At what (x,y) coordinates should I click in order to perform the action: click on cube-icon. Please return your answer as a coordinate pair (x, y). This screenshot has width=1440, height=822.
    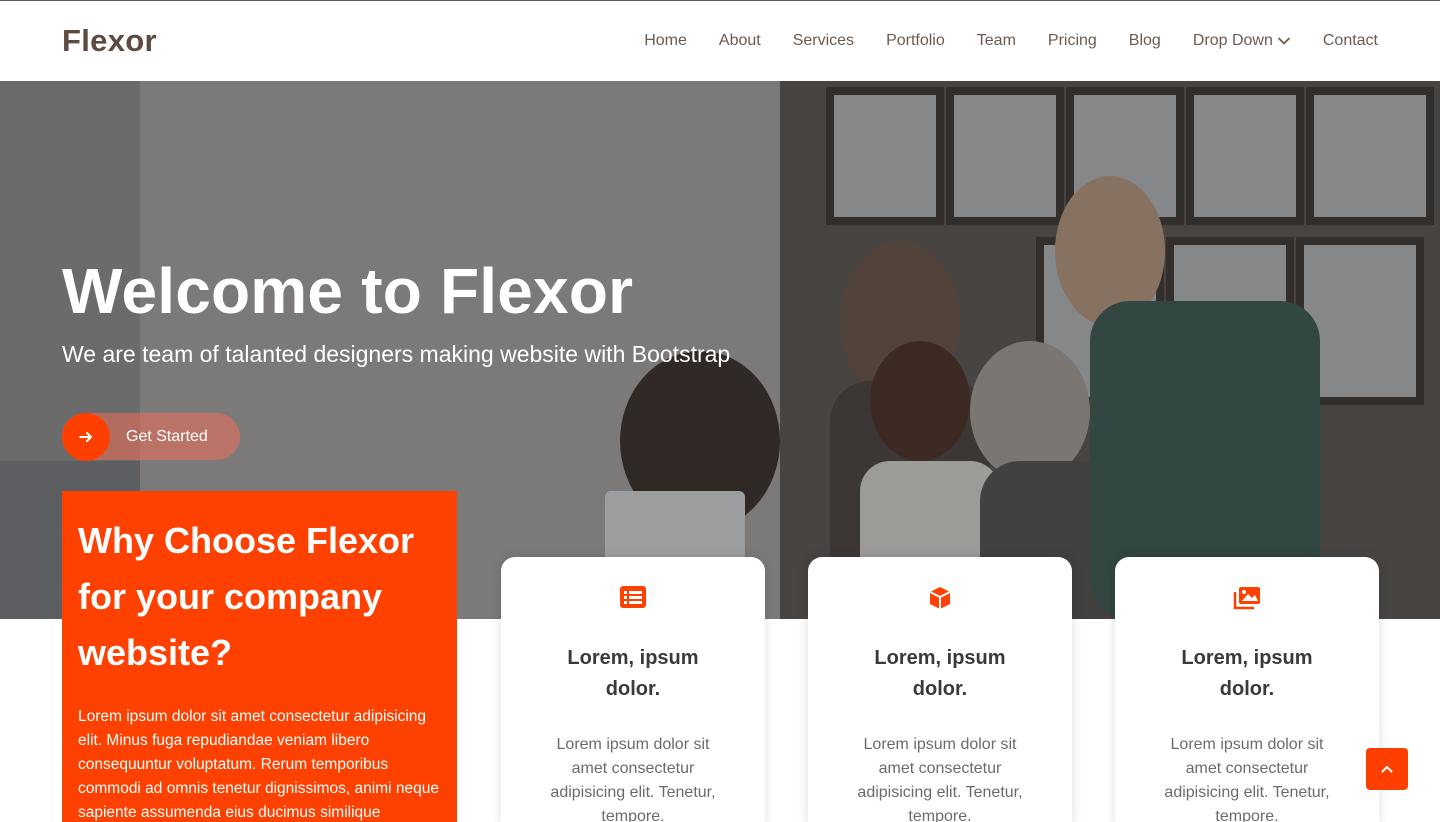
    Looking at the image, I should click on (940, 598).